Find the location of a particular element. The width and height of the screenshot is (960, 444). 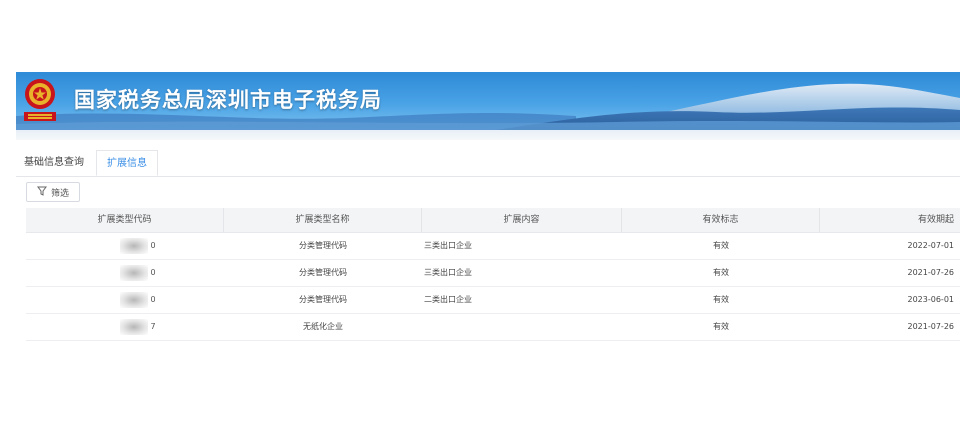

tab-extended-info: 扩展信息 is located at coordinates (127, 163).